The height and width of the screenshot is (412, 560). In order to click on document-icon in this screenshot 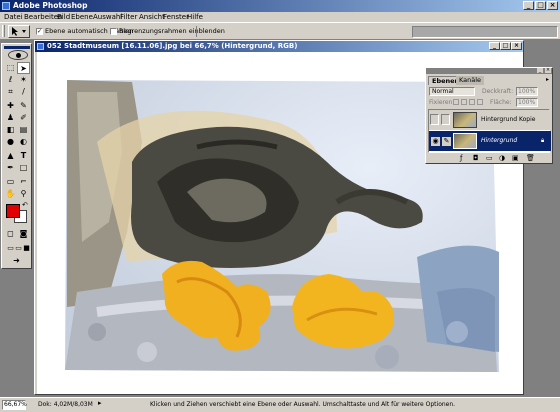, I will do `click(40, 46)`.